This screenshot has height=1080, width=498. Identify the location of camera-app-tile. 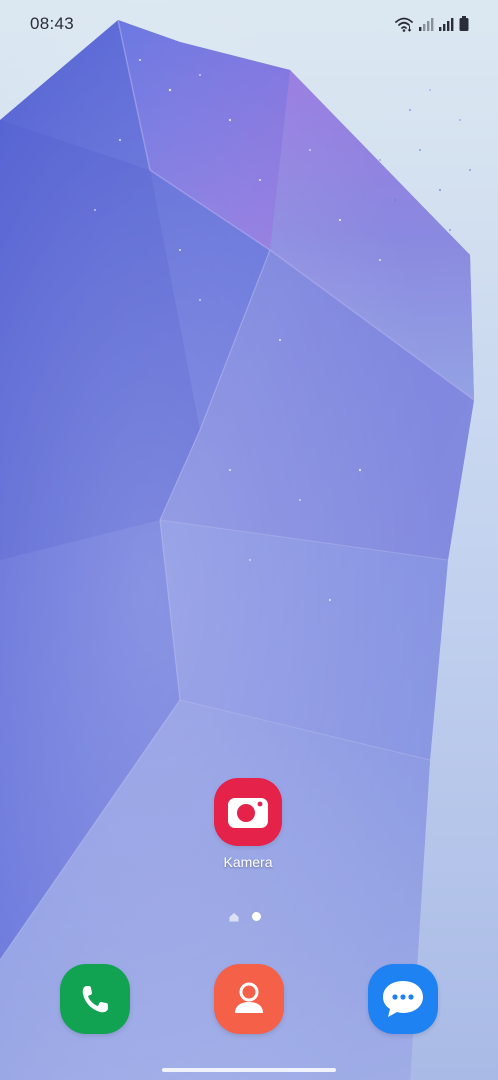
(248, 812).